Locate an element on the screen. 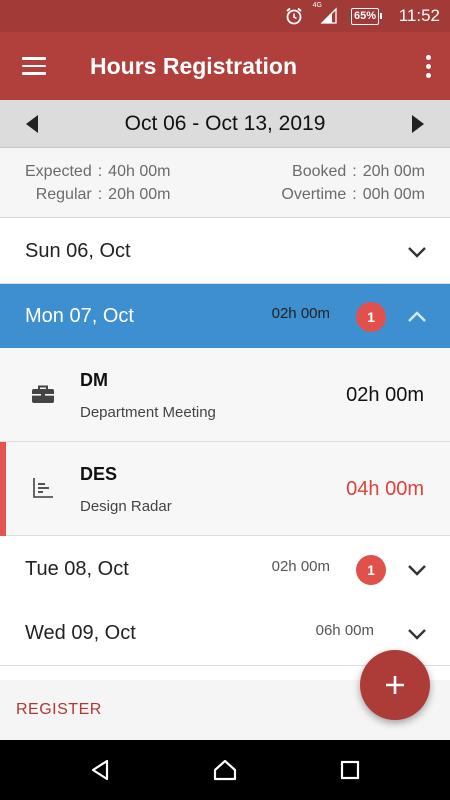 This screenshot has width=450, height=800. arrow-right-icon is located at coordinates (418, 124).